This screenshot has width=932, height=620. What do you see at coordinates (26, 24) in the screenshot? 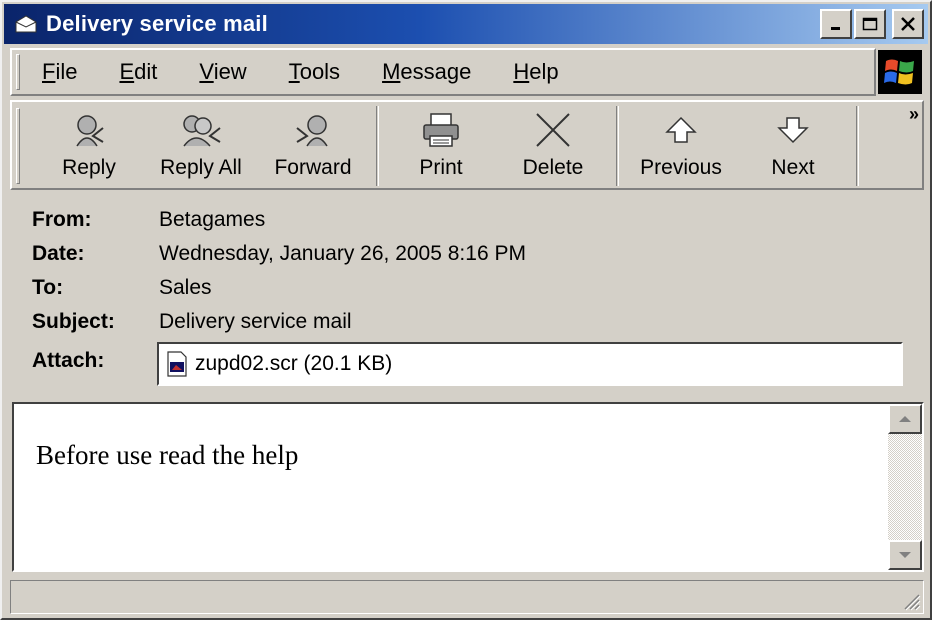
I see `mail-envelope-icon` at bounding box center [26, 24].